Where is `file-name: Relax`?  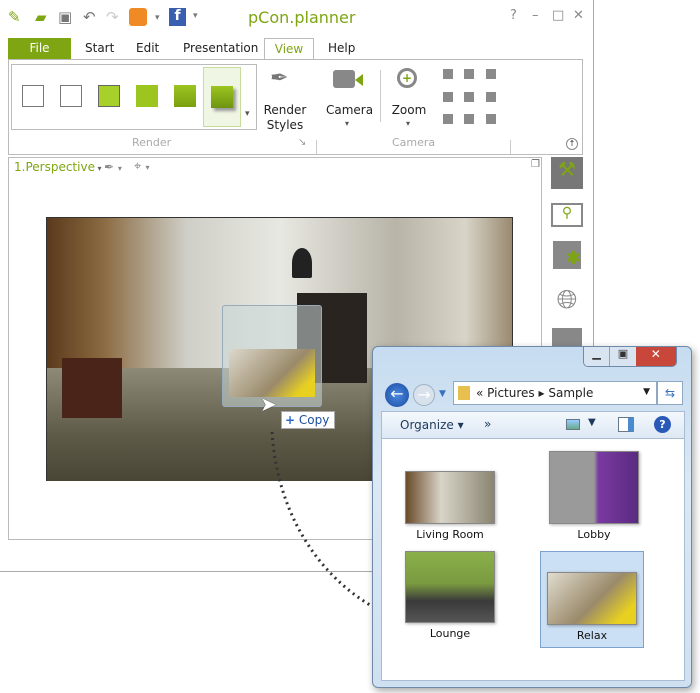 file-name: Relax is located at coordinates (592, 635).